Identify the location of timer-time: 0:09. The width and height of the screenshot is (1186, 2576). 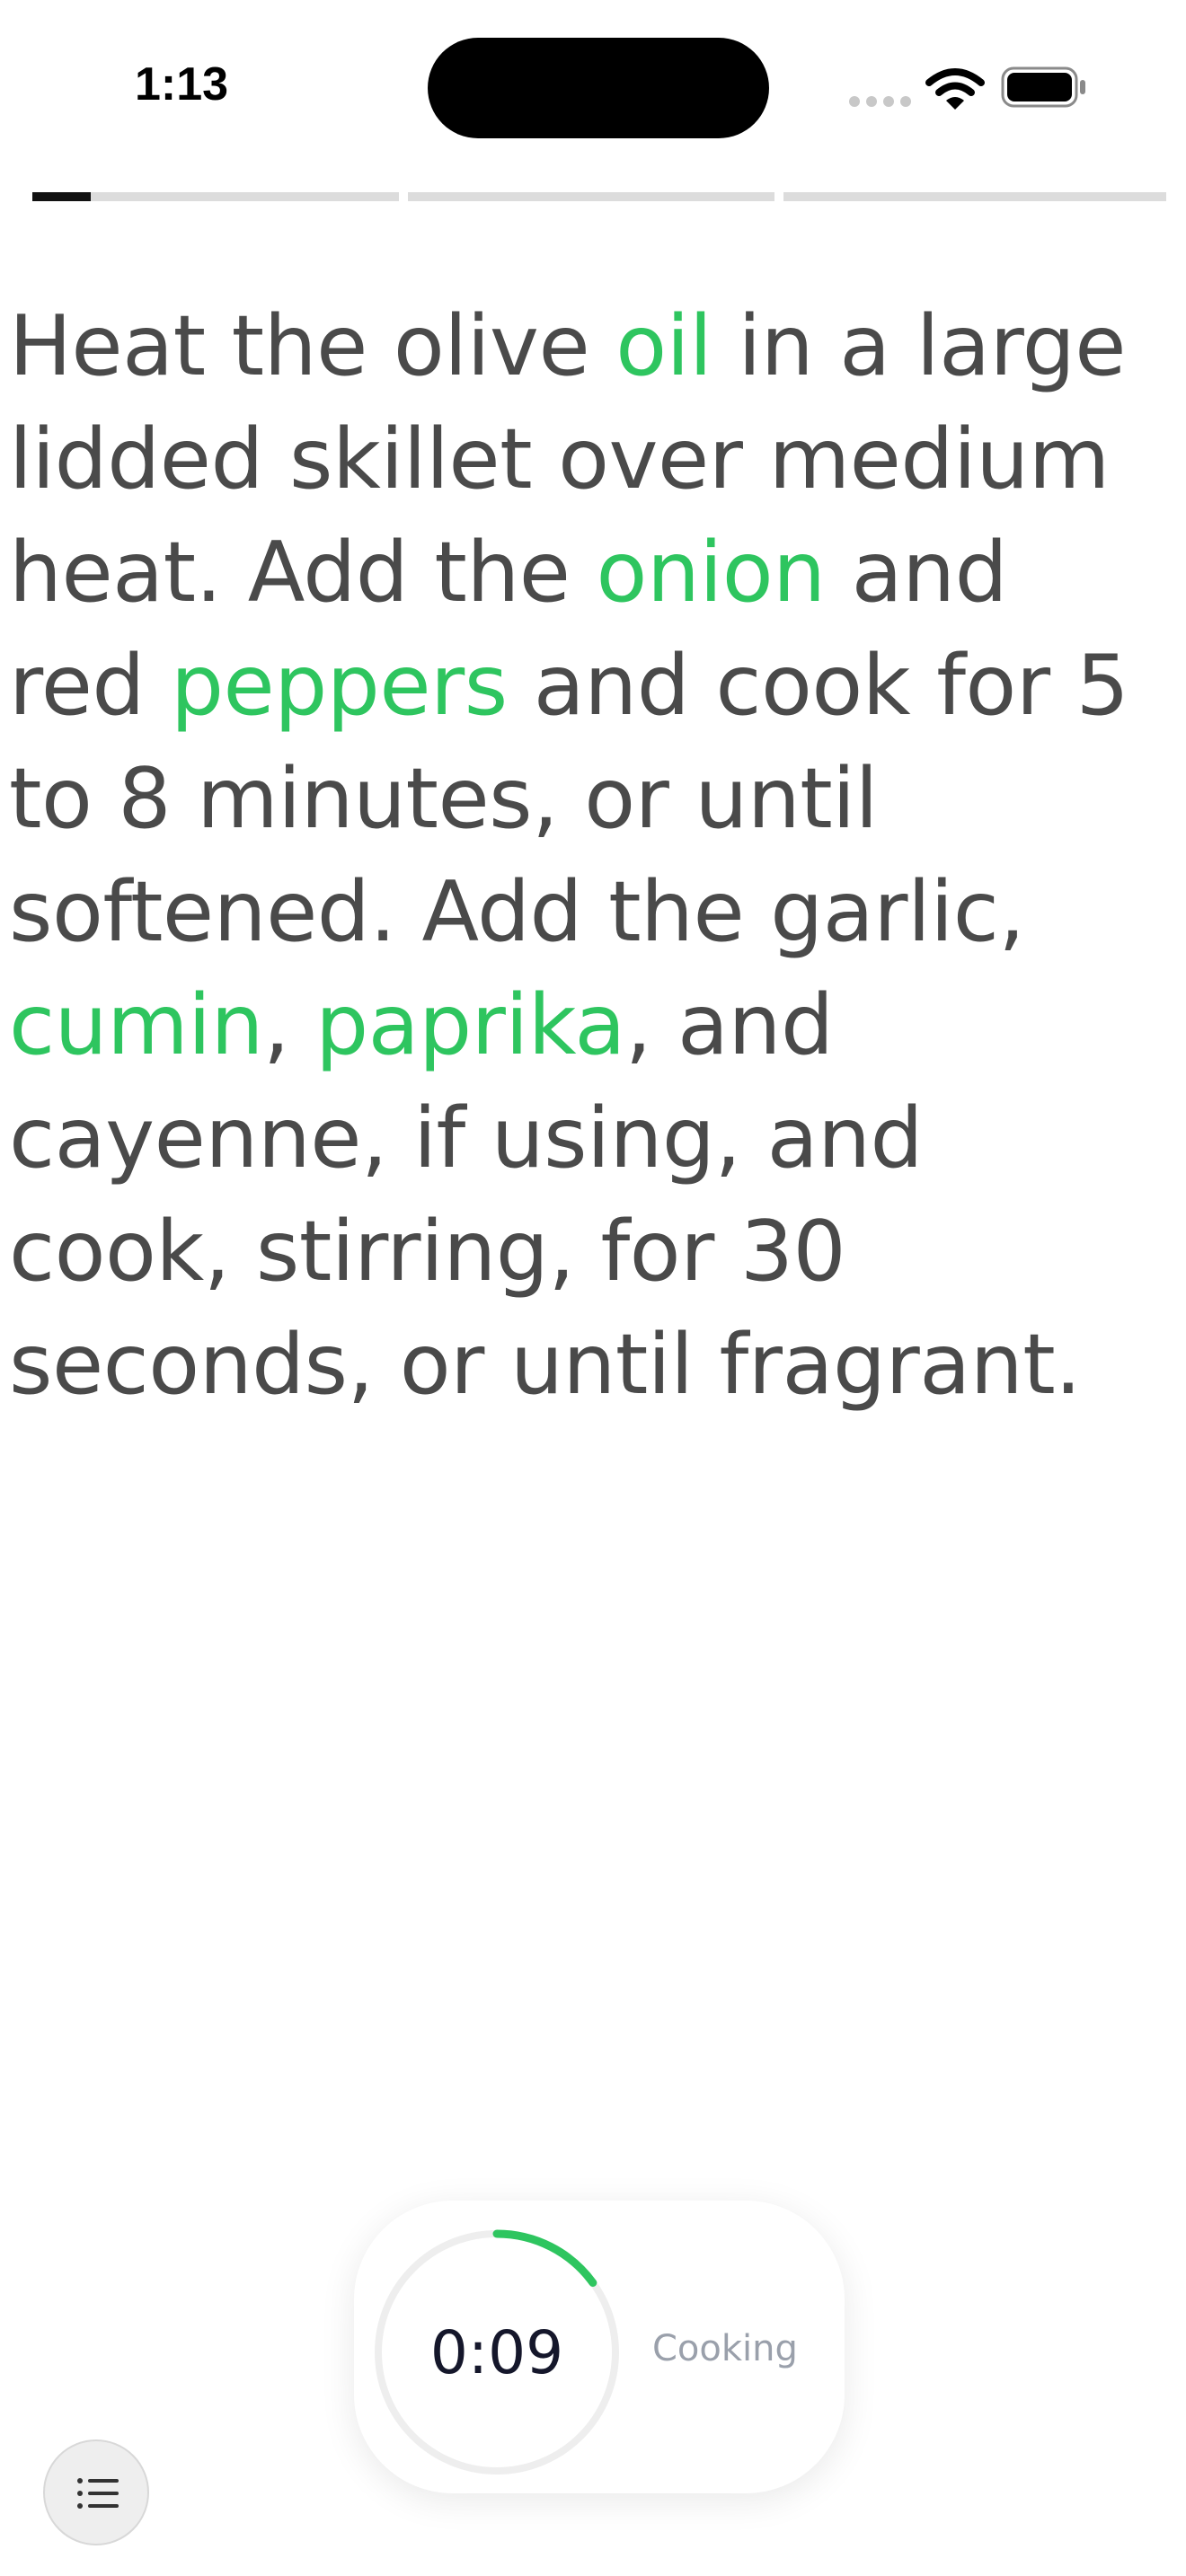
(496, 2352).